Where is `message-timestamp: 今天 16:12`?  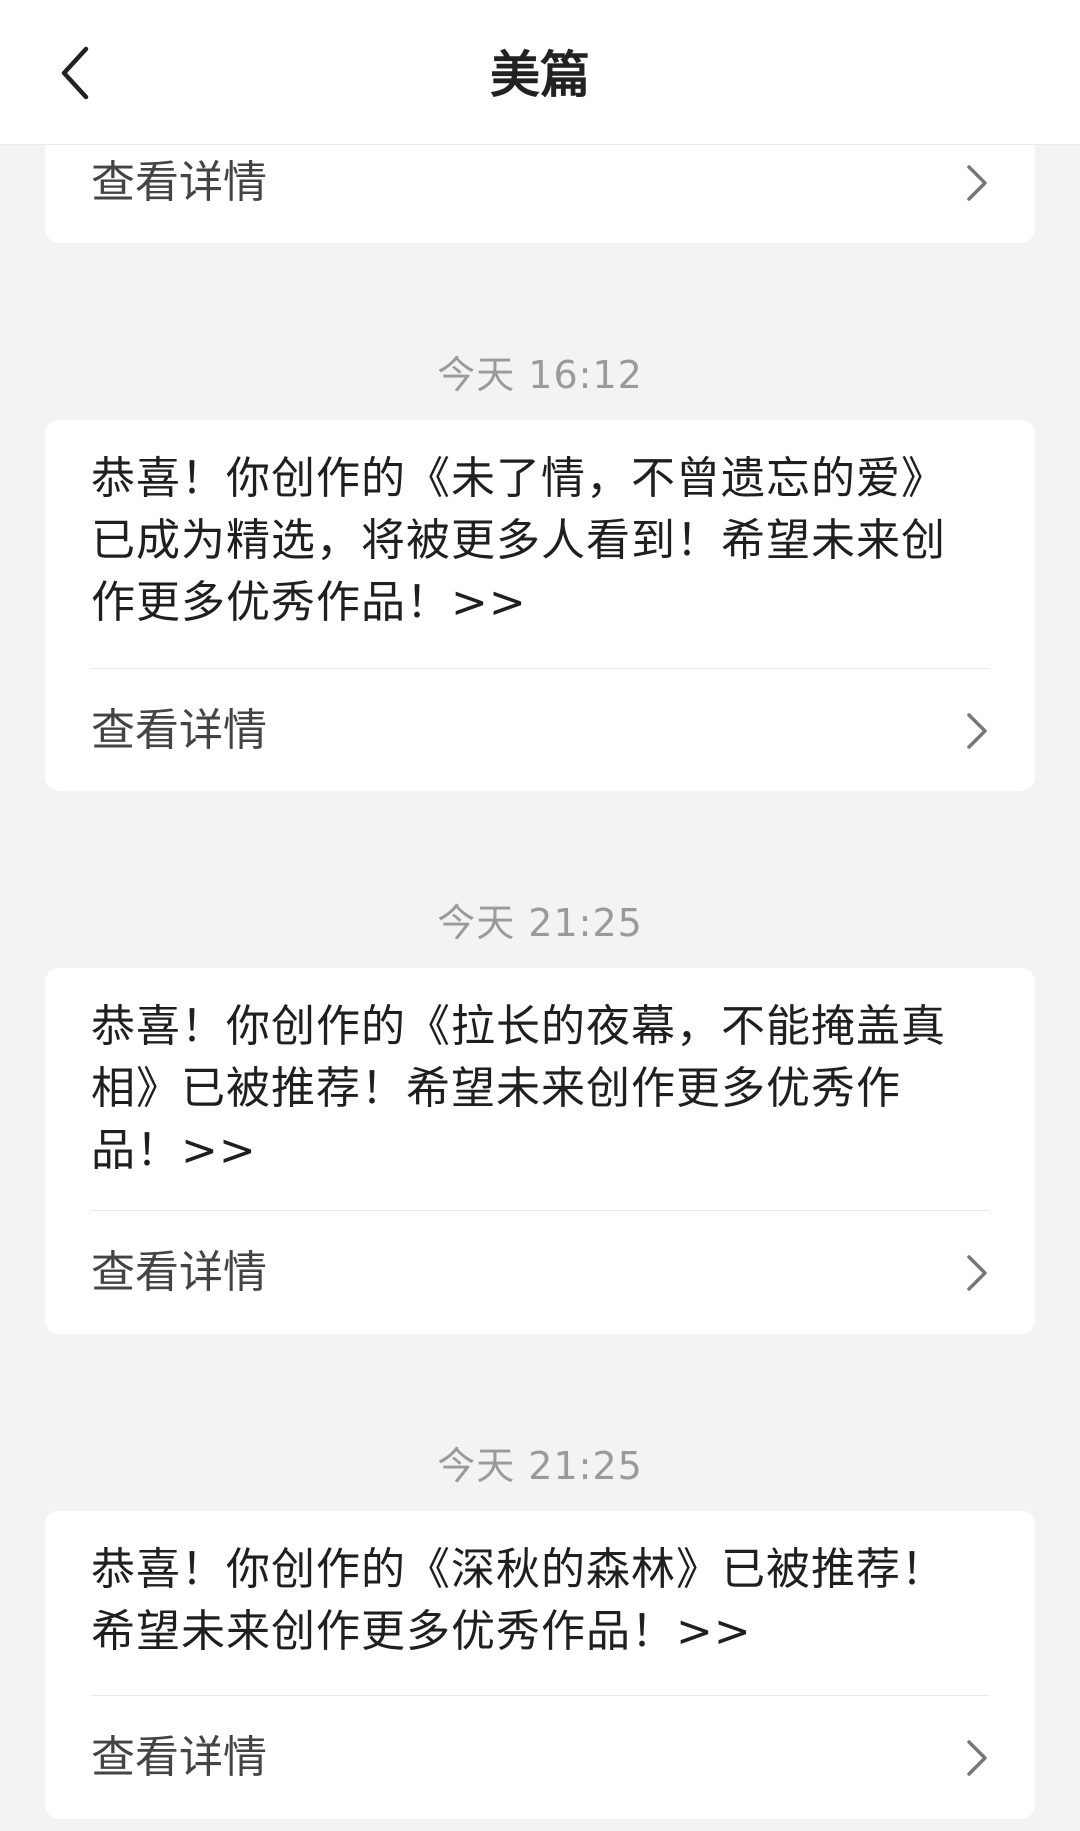
message-timestamp: 今天 16:12 is located at coordinates (540, 375).